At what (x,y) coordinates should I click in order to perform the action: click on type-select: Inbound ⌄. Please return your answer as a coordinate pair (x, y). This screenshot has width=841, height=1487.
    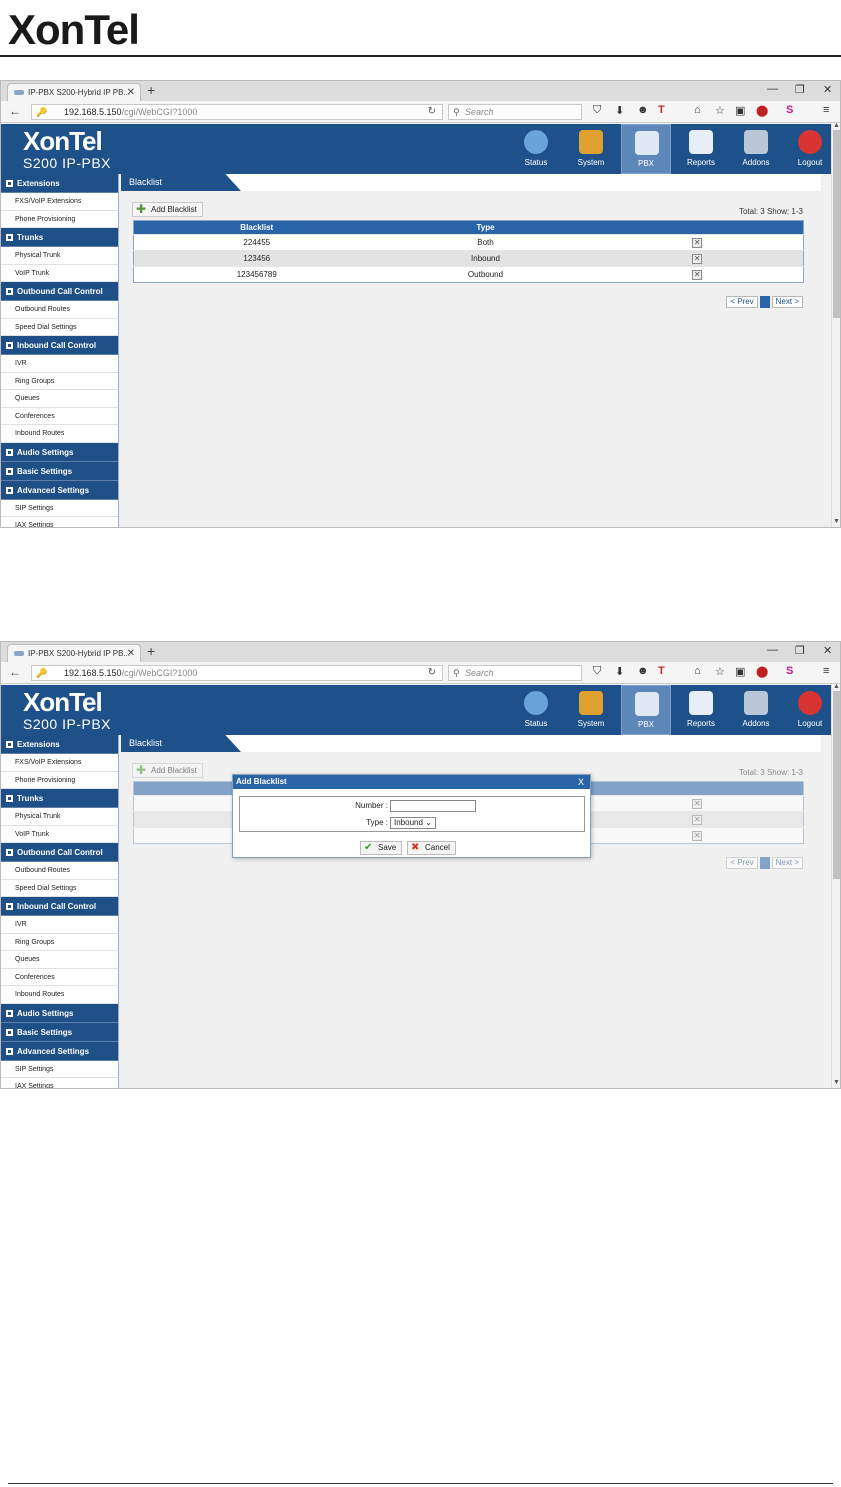
    Looking at the image, I should click on (413, 823).